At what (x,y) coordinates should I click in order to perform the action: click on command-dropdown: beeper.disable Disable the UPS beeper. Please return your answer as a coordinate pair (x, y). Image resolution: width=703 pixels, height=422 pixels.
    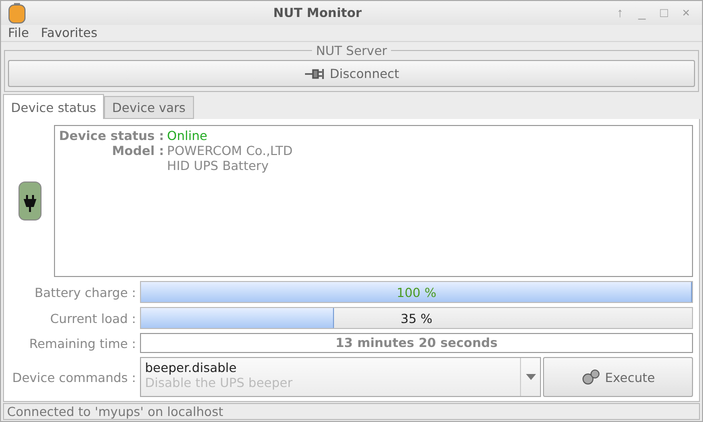
    Looking at the image, I should click on (340, 377).